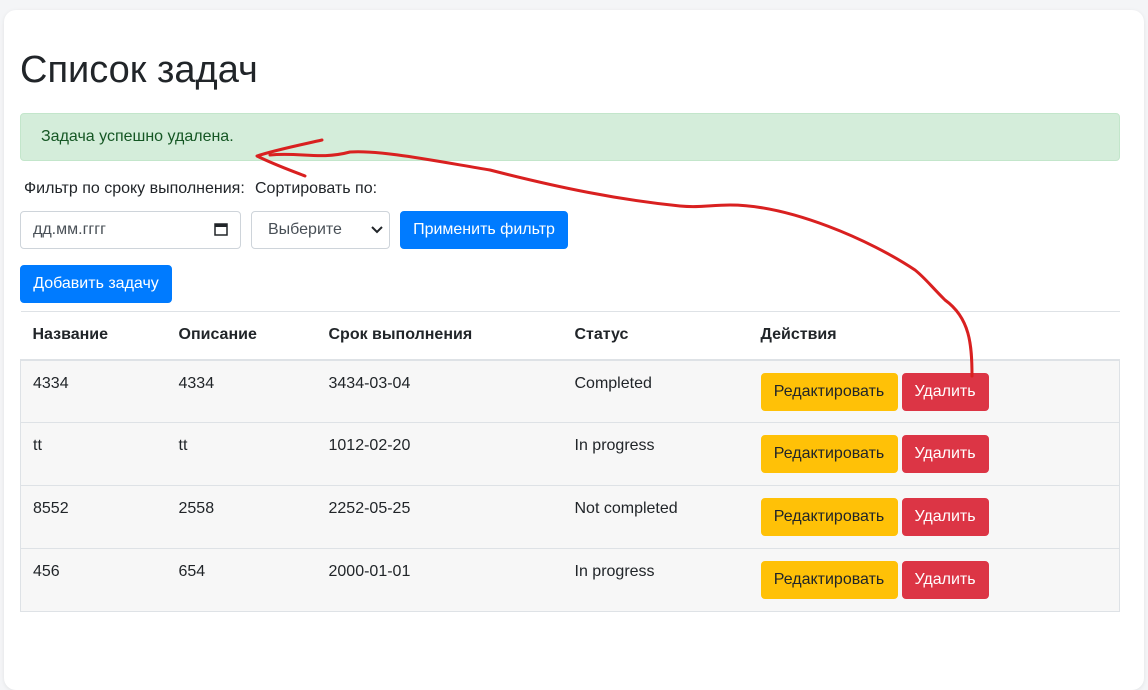 The width and height of the screenshot is (1148, 690). Describe the element at coordinates (377, 230) in the screenshot. I see `chevron-down-icon` at that location.